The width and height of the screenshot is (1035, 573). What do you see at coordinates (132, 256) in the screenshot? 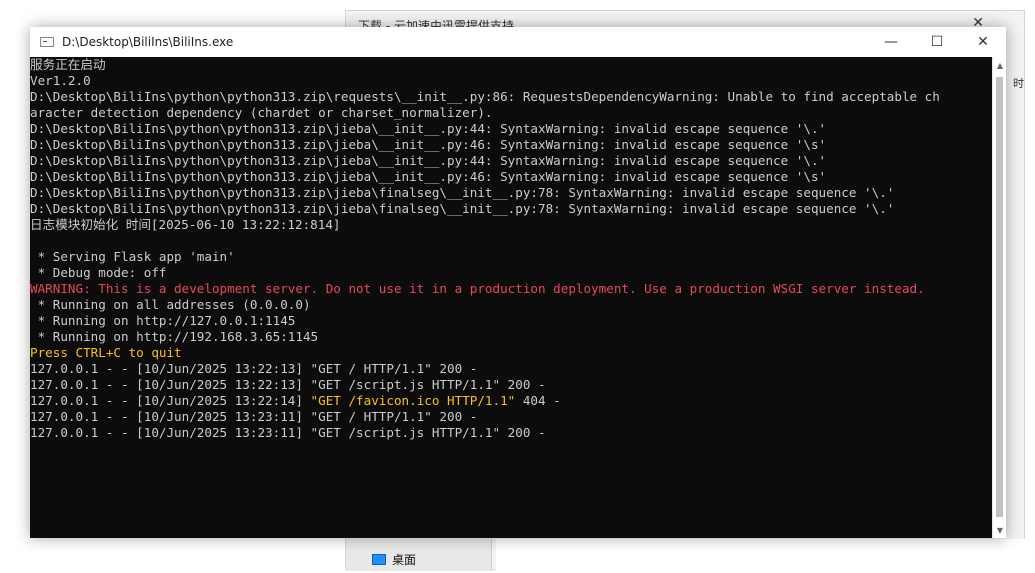
I see `console-line: * Serving Flask app 'main'` at bounding box center [132, 256].